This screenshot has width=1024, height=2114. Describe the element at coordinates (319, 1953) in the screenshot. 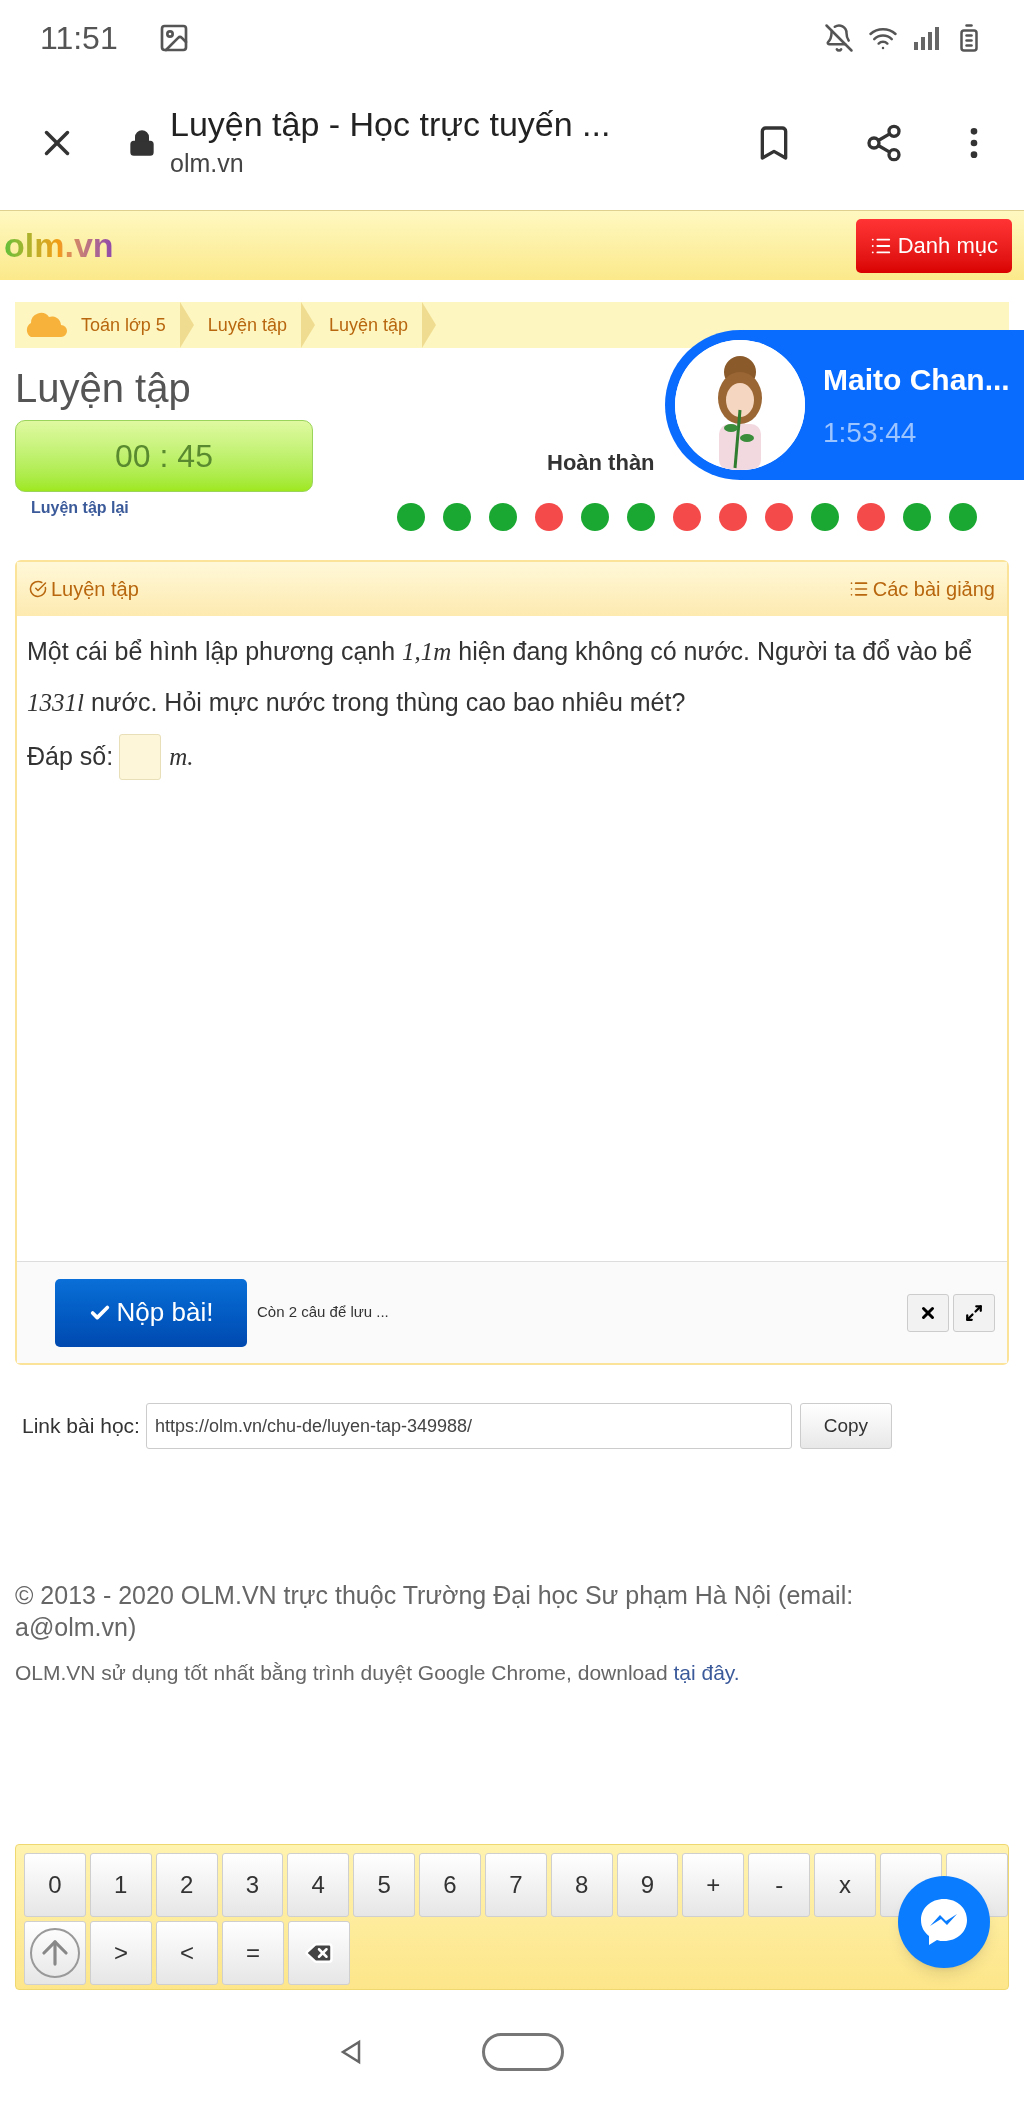

I see `backspace-key` at that location.